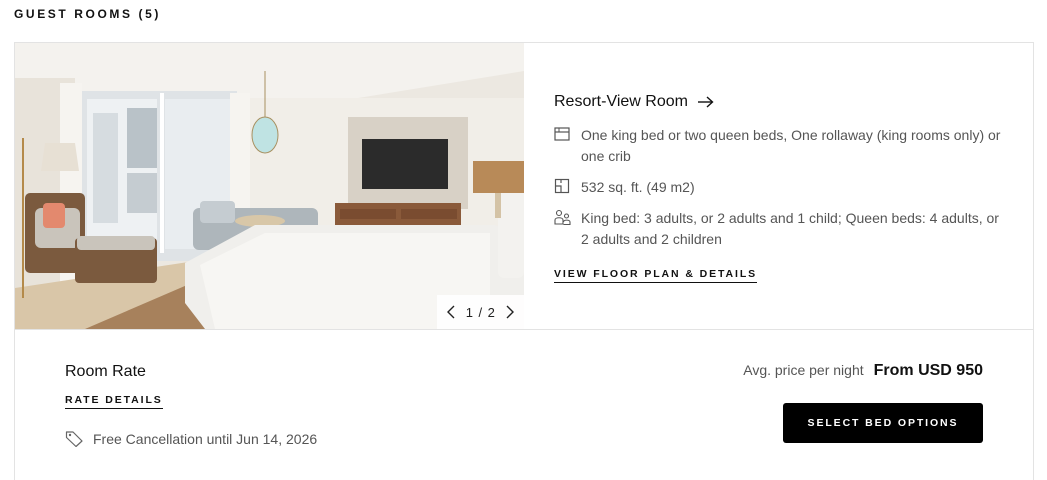 This screenshot has height=480, width=1047. What do you see at coordinates (510, 312) in the screenshot?
I see `chevron-right-icon` at bounding box center [510, 312].